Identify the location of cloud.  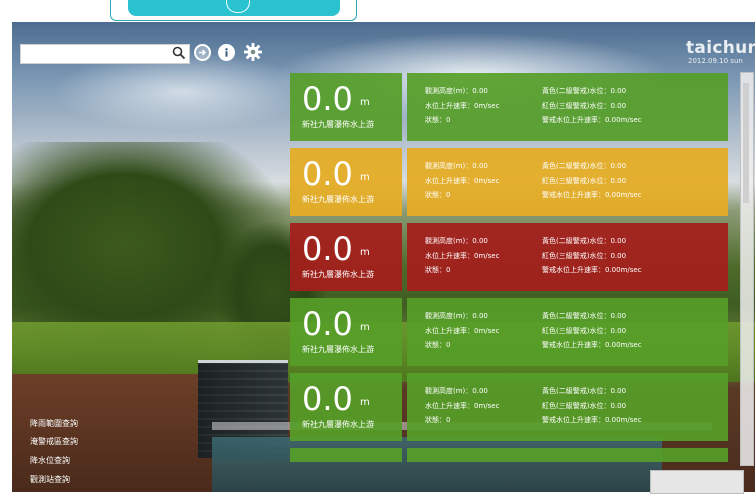
(182, 92).